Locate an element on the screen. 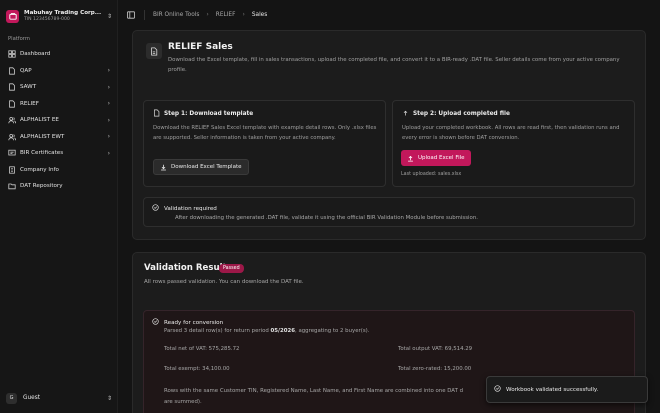 This screenshot has height=413, width=660. divider is located at coordinates (144, 14).